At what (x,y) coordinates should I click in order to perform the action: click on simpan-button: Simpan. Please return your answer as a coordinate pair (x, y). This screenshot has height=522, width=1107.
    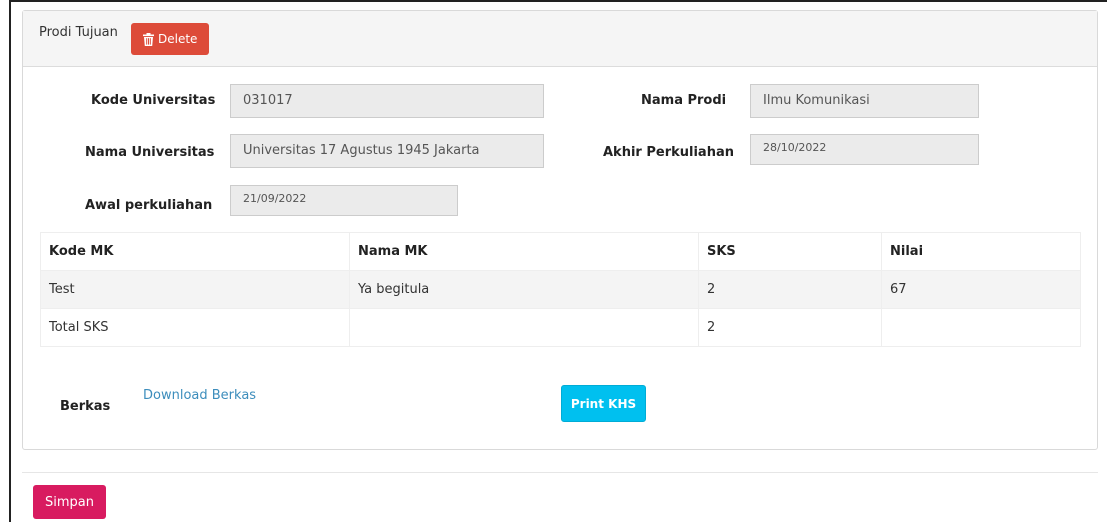
    Looking at the image, I should click on (69, 502).